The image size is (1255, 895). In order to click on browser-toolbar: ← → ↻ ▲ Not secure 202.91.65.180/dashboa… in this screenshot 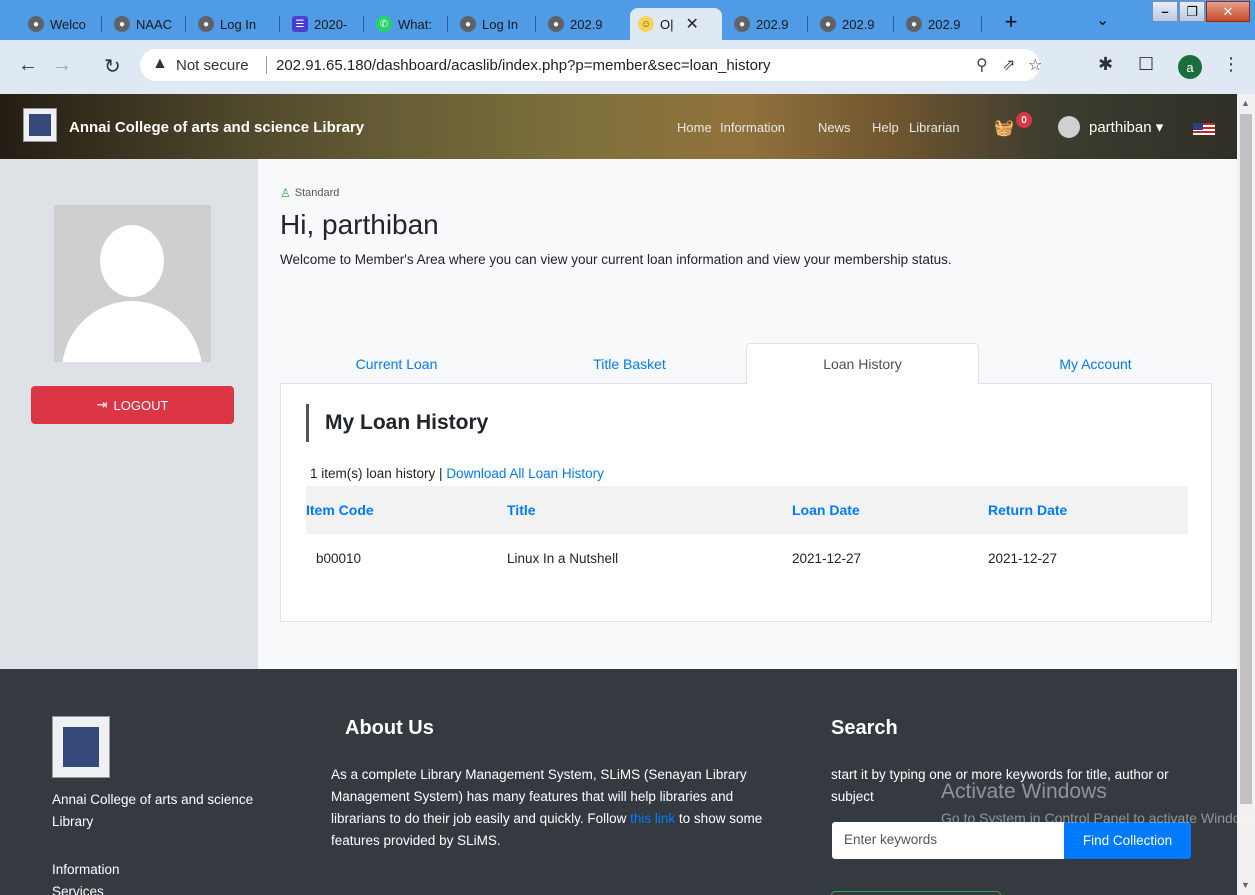, I will do `click(627, 67)`.